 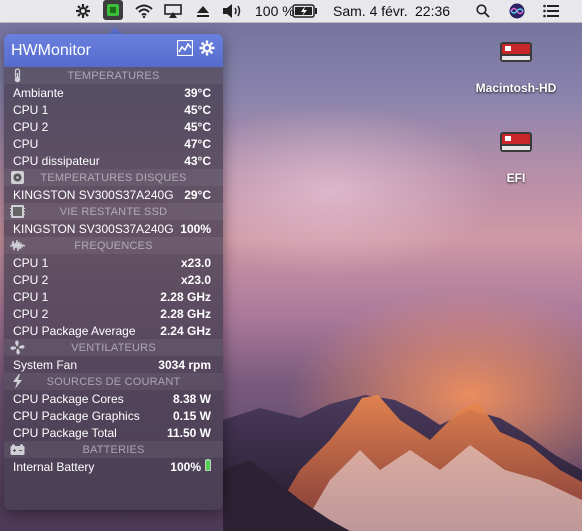 I want to click on sensor-row: CPU Package Average 2.24 GHz, so click(x=113, y=330).